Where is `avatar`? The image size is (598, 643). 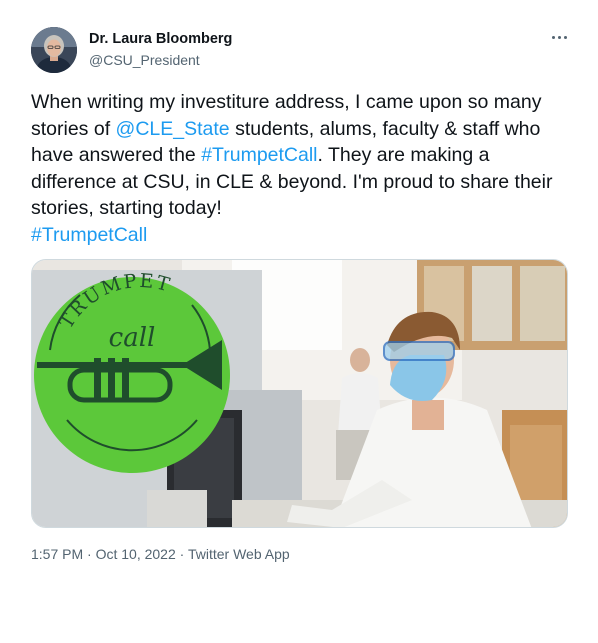
avatar is located at coordinates (54, 50).